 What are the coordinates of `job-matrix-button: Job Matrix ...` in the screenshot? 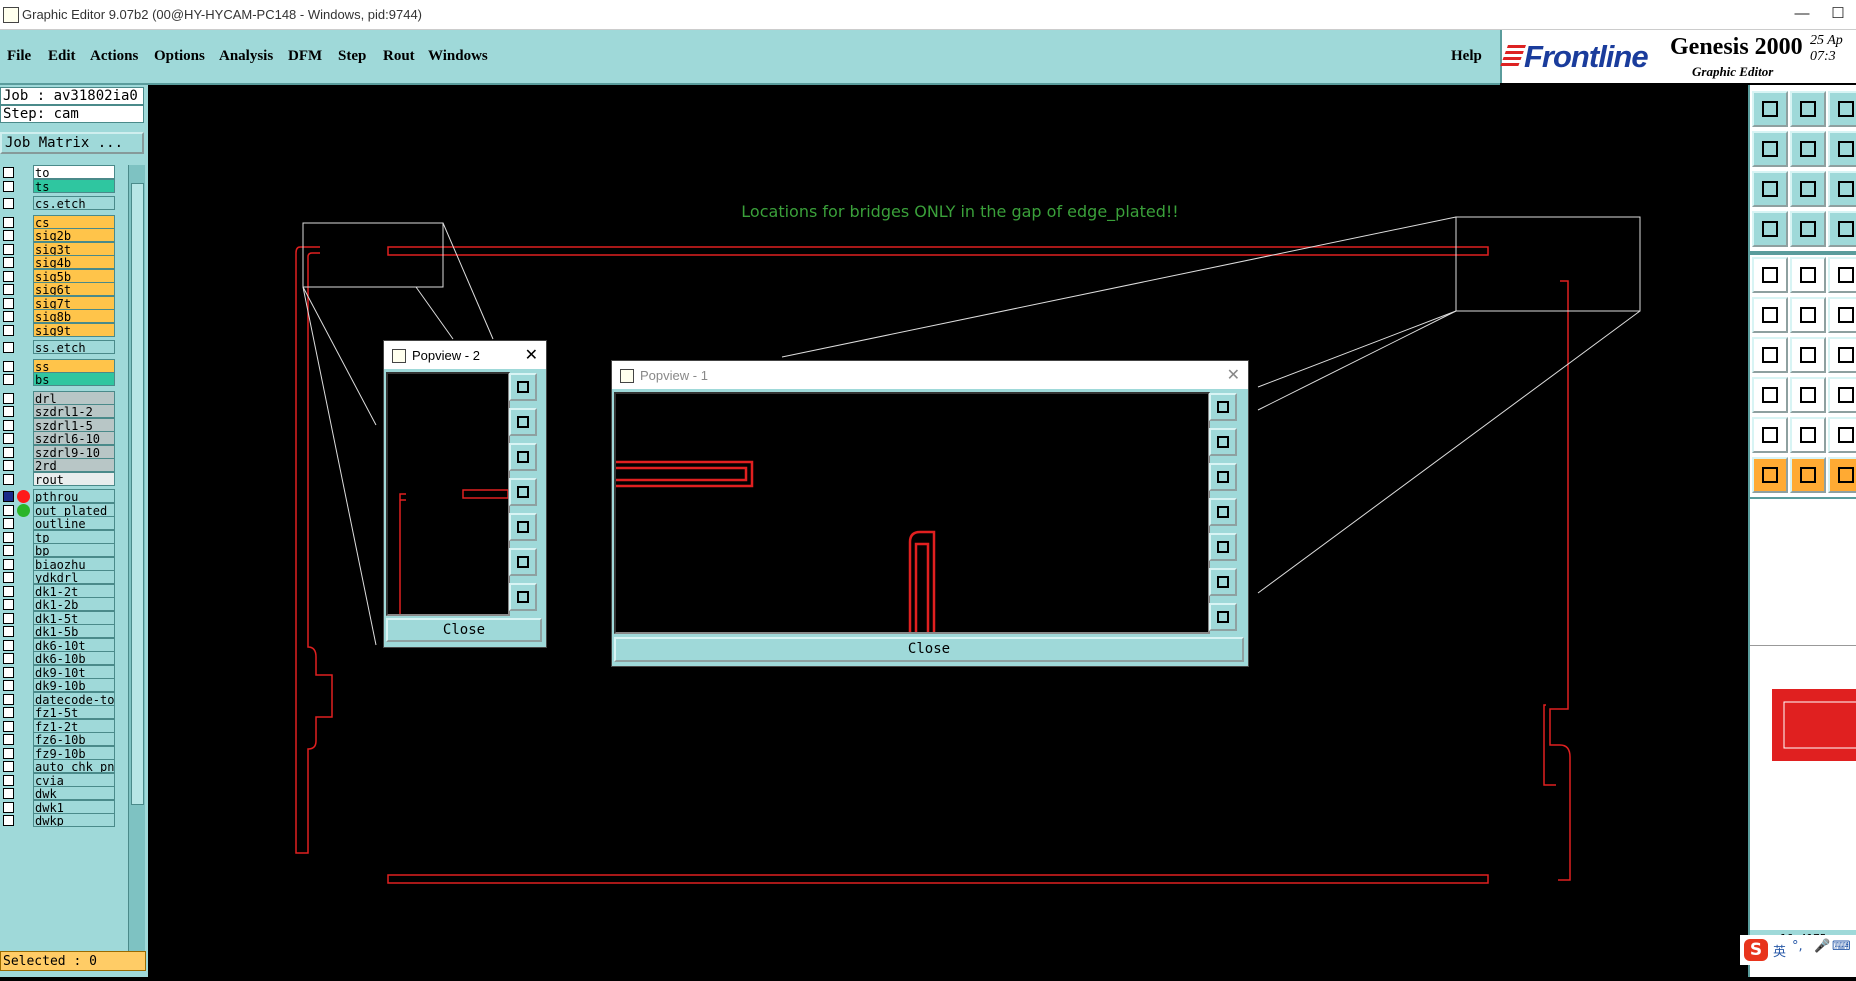 It's located at (72, 143).